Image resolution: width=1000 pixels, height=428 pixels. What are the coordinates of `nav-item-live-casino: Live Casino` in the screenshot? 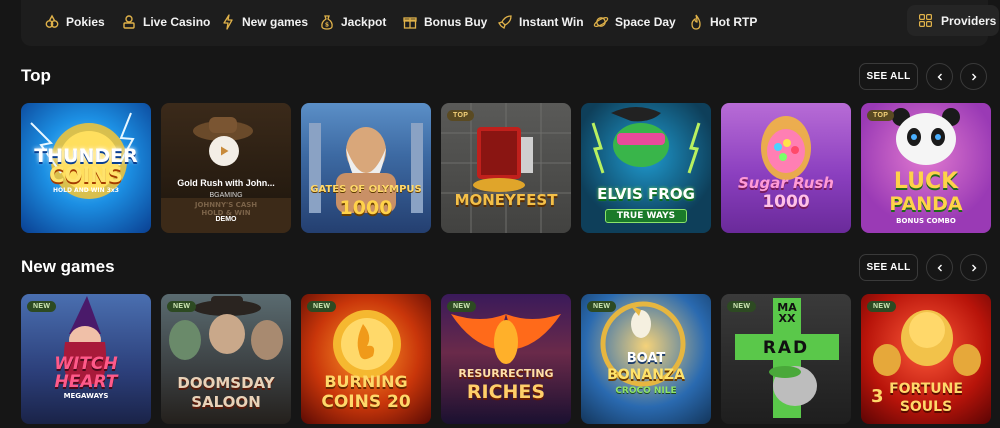 It's located at (165, 22).